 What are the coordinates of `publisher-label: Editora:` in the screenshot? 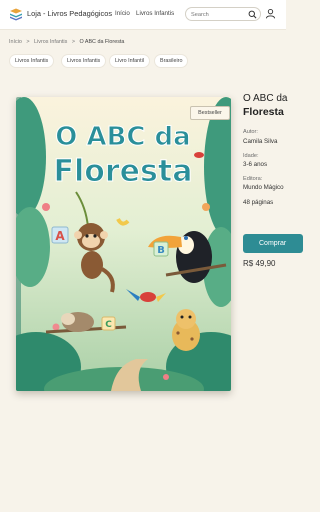 It's located at (253, 179).